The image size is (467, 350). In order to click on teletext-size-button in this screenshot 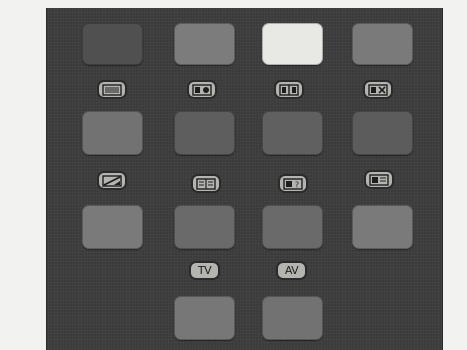, I will do `click(289, 89)`.